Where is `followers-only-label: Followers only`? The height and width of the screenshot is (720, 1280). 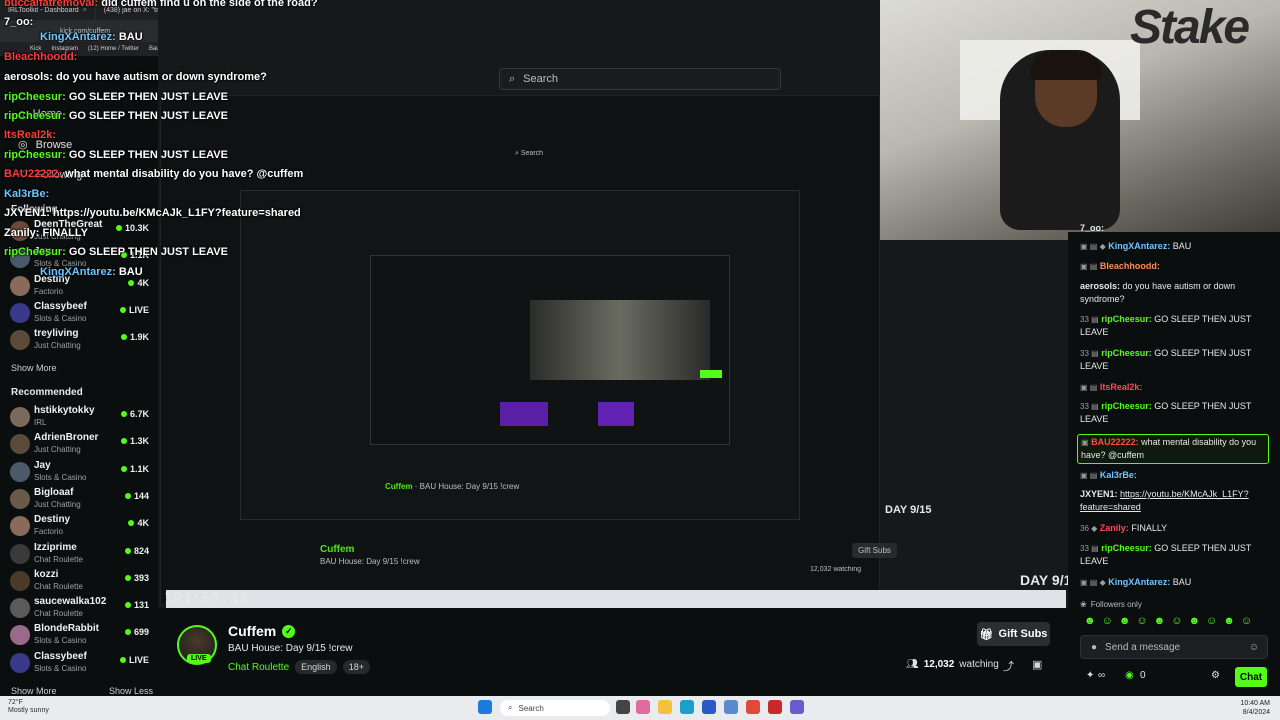
followers-only-label: Followers only is located at coordinates (1116, 604).